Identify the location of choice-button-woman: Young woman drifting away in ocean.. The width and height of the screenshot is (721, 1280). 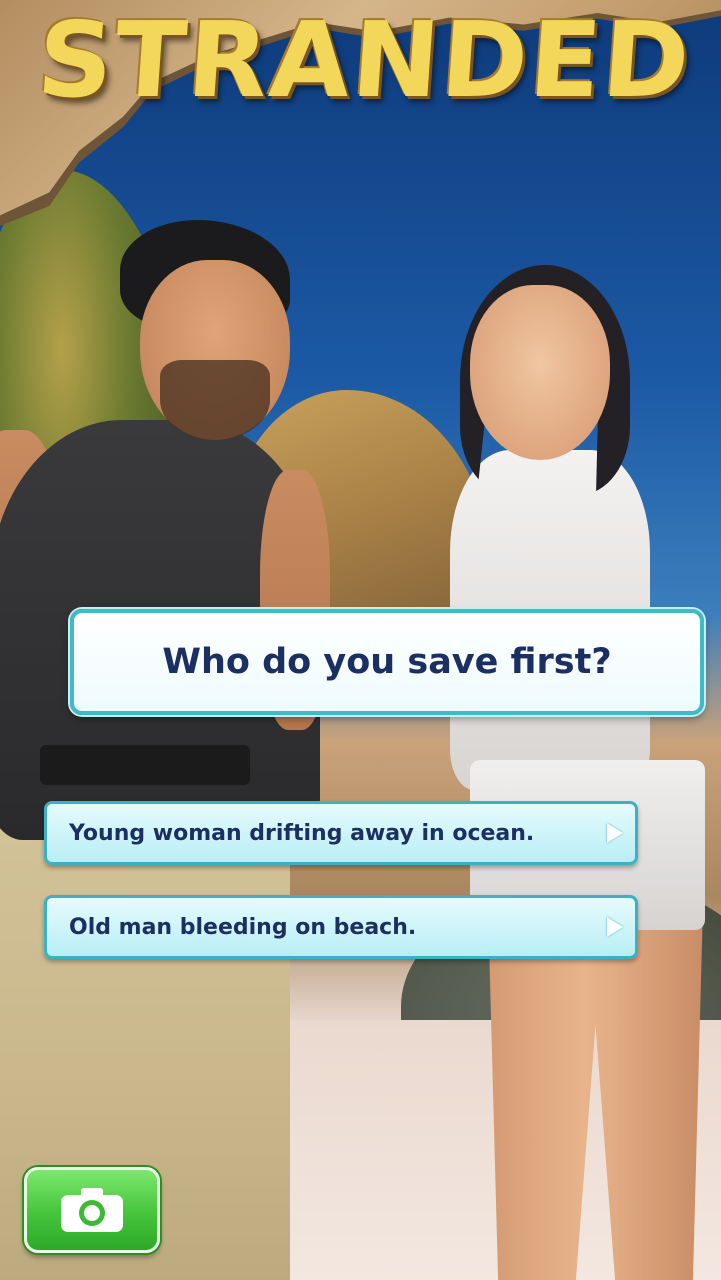
(341, 833).